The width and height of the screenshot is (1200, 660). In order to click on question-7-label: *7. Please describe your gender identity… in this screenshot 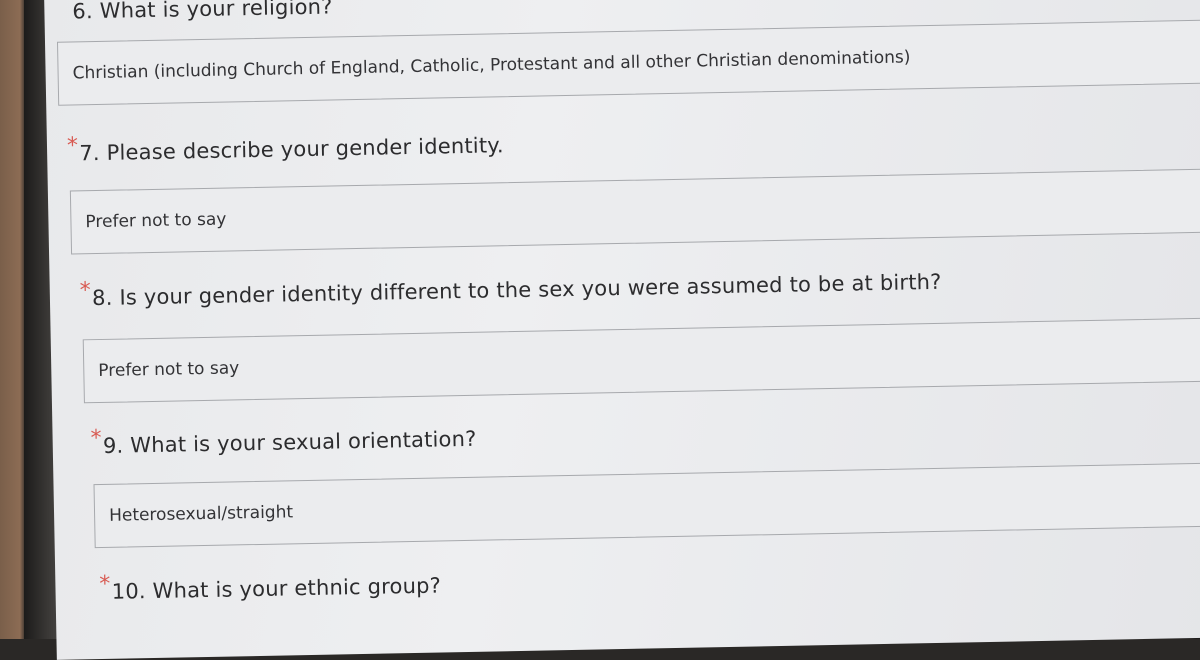, I will do `click(285, 149)`.